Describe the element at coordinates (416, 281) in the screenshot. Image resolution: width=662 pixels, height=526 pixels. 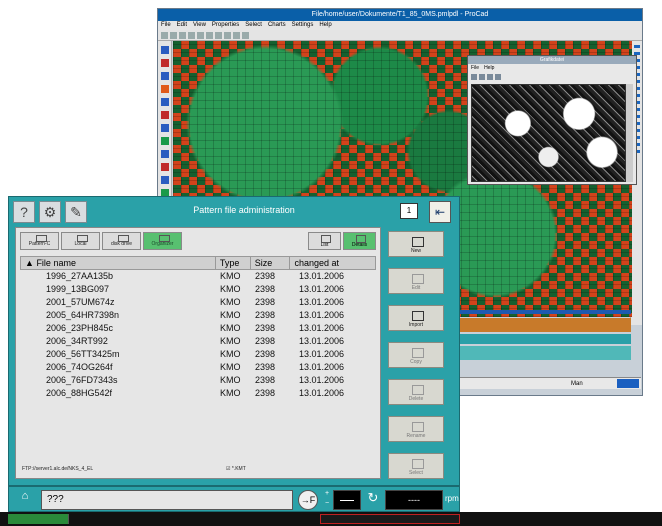
I see `edit-button: Edit` at that location.